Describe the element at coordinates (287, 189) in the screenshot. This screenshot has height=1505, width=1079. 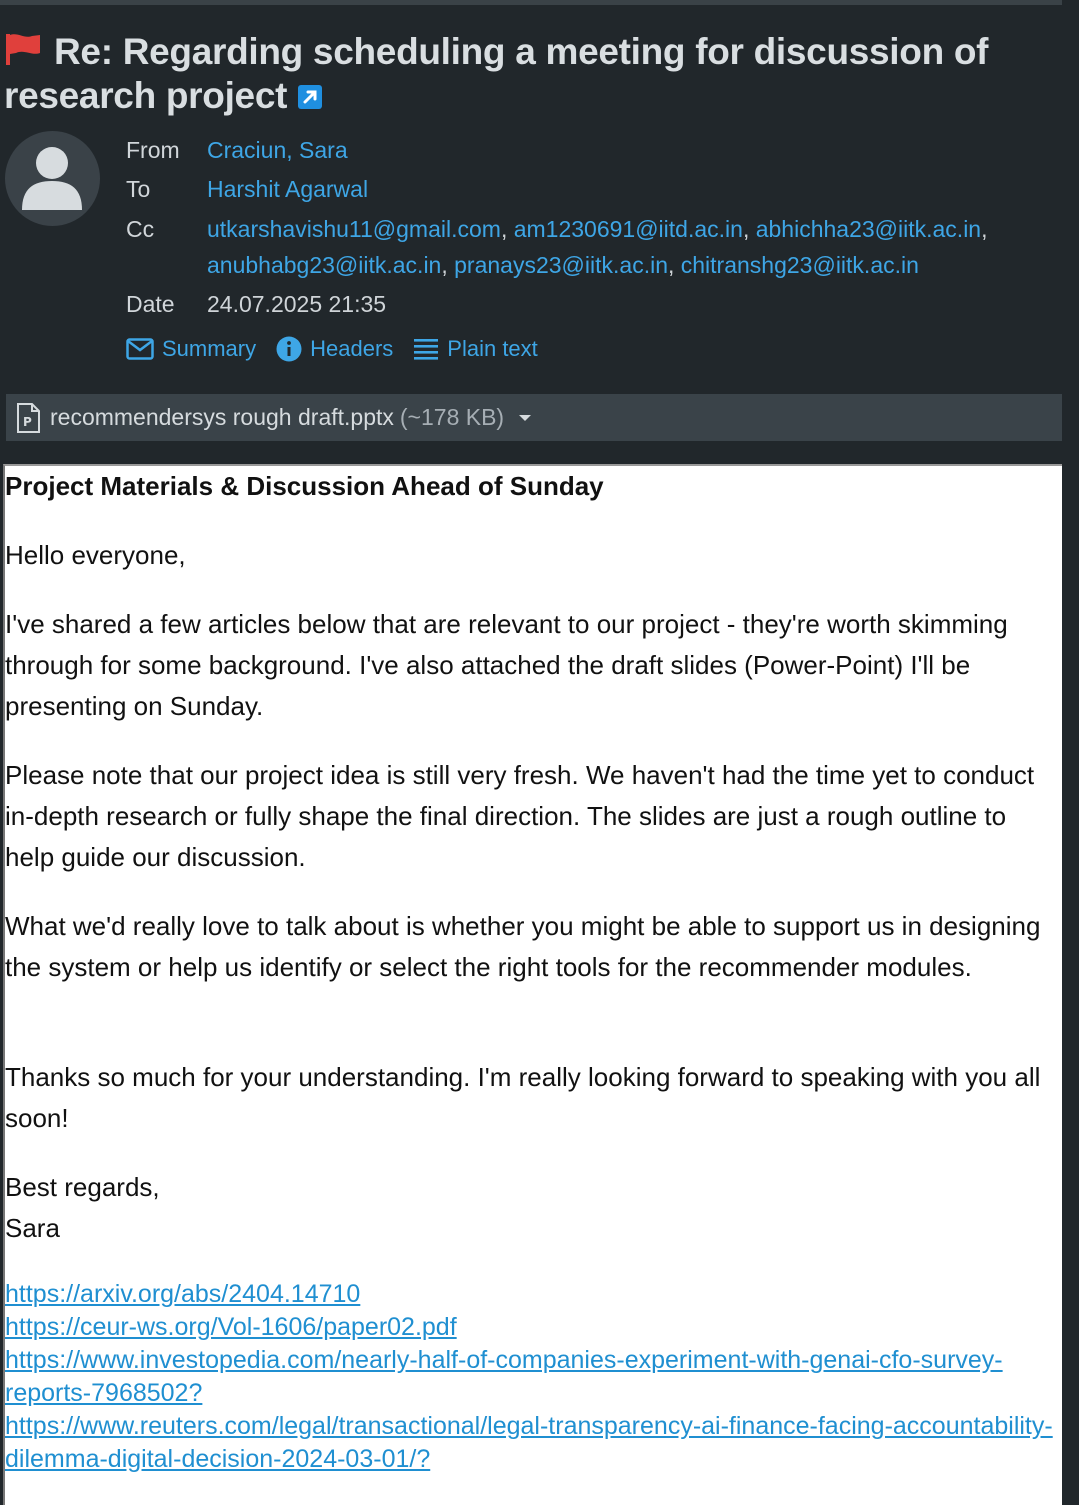
I see `to-link: Harshit Agarwal` at that location.